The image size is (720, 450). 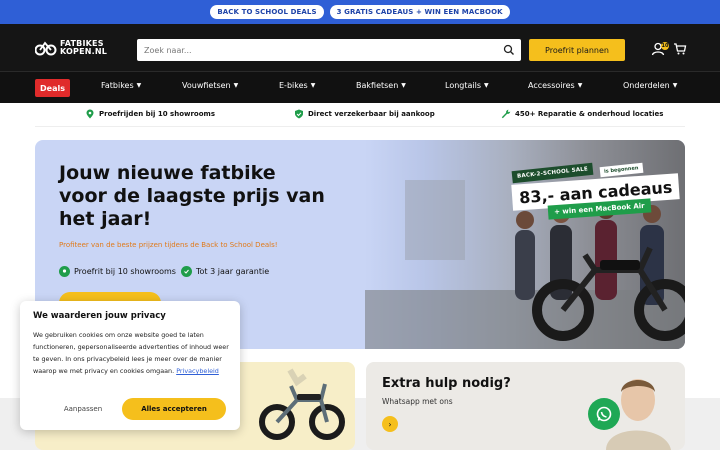 I want to click on nav-label: Vouwfietsen, so click(x=206, y=85).